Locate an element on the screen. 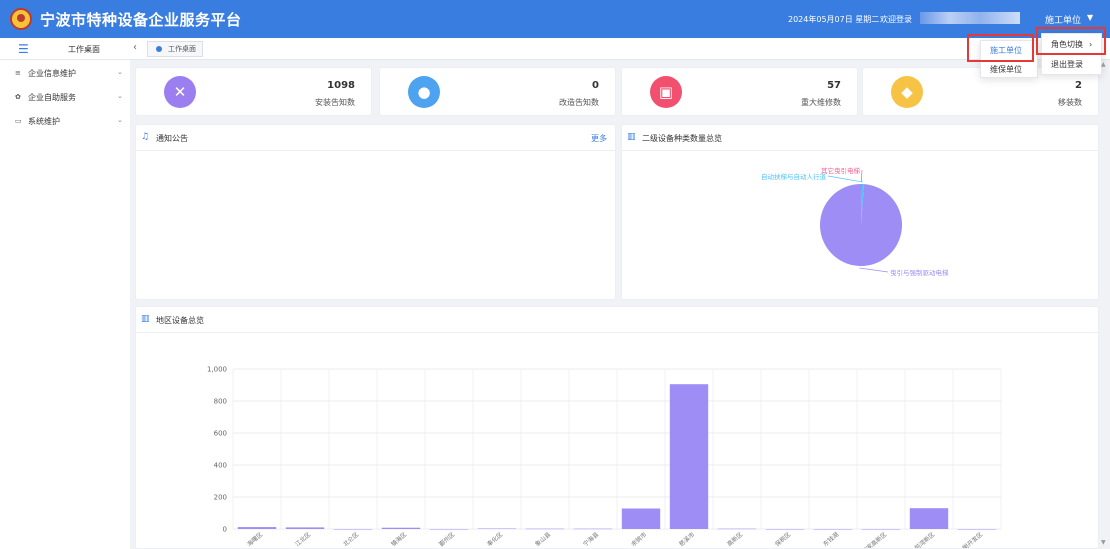  stat-label: 安装告知数 is located at coordinates (335, 102).